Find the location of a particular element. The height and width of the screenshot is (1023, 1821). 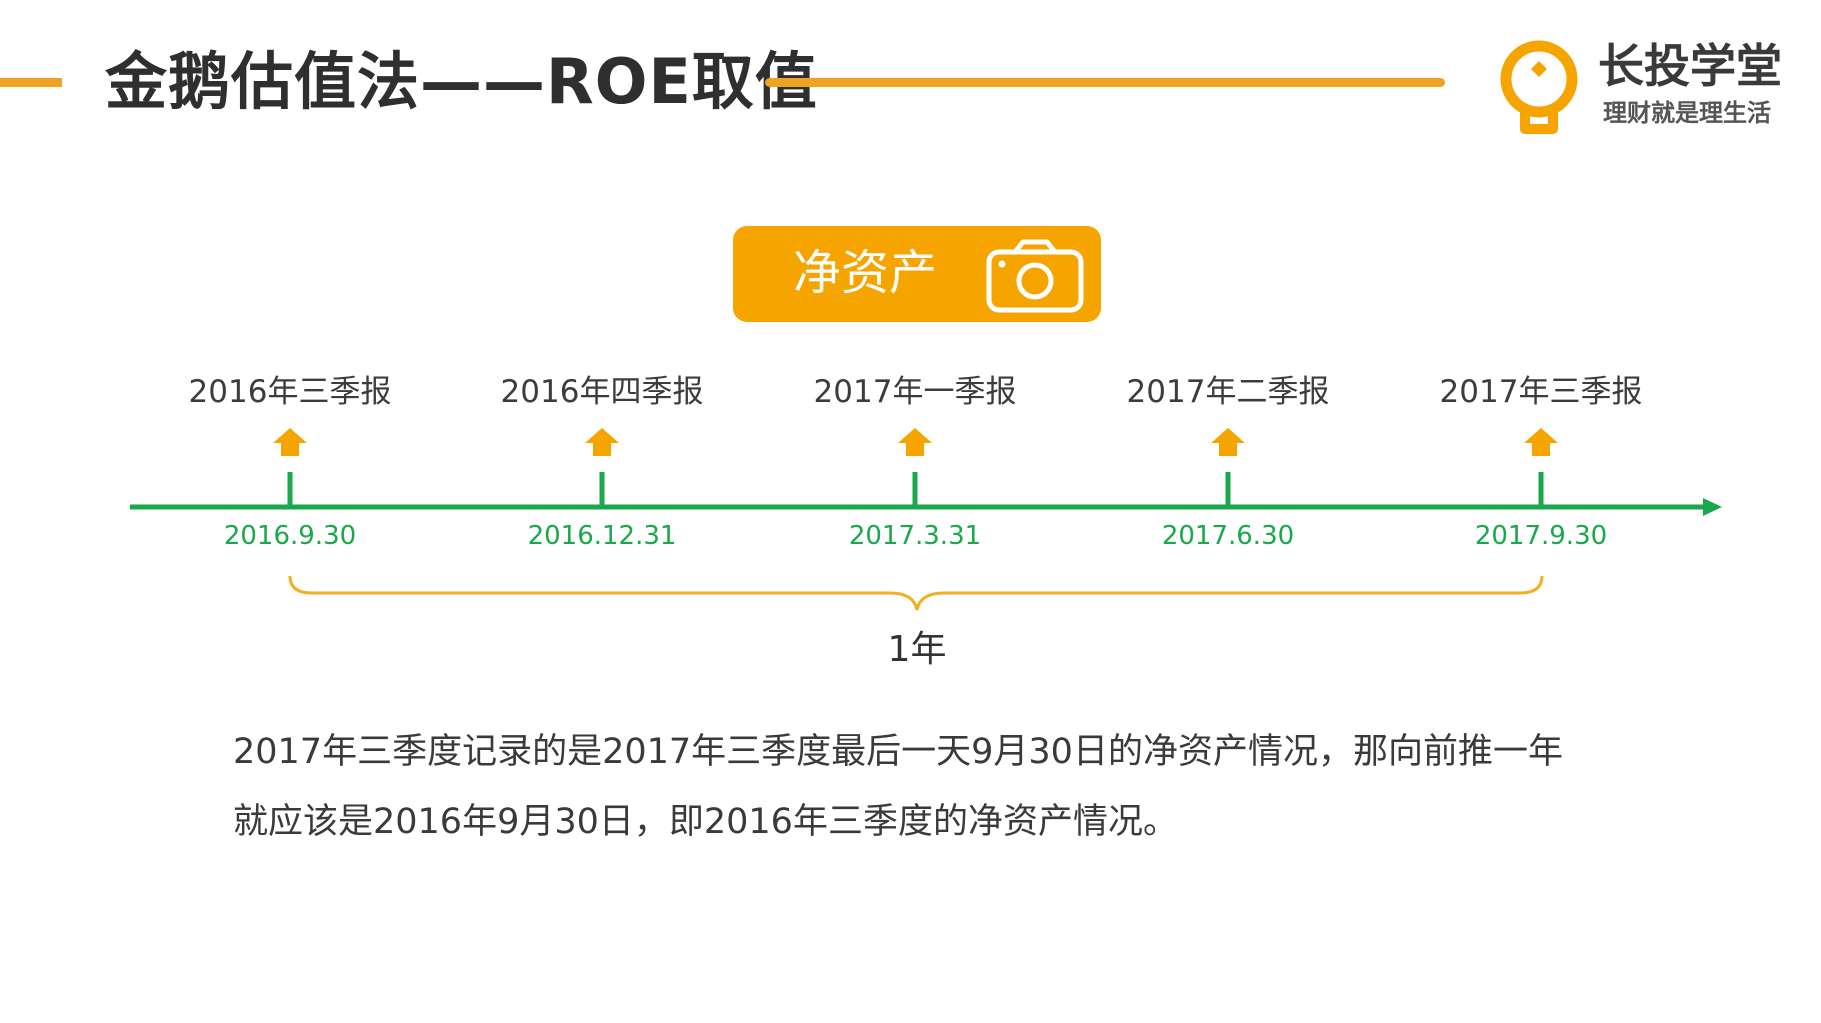

description-line-2: 就应该是2016年9月30日，即2016年三季度的净资产情况。 is located at coordinates (705, 822).